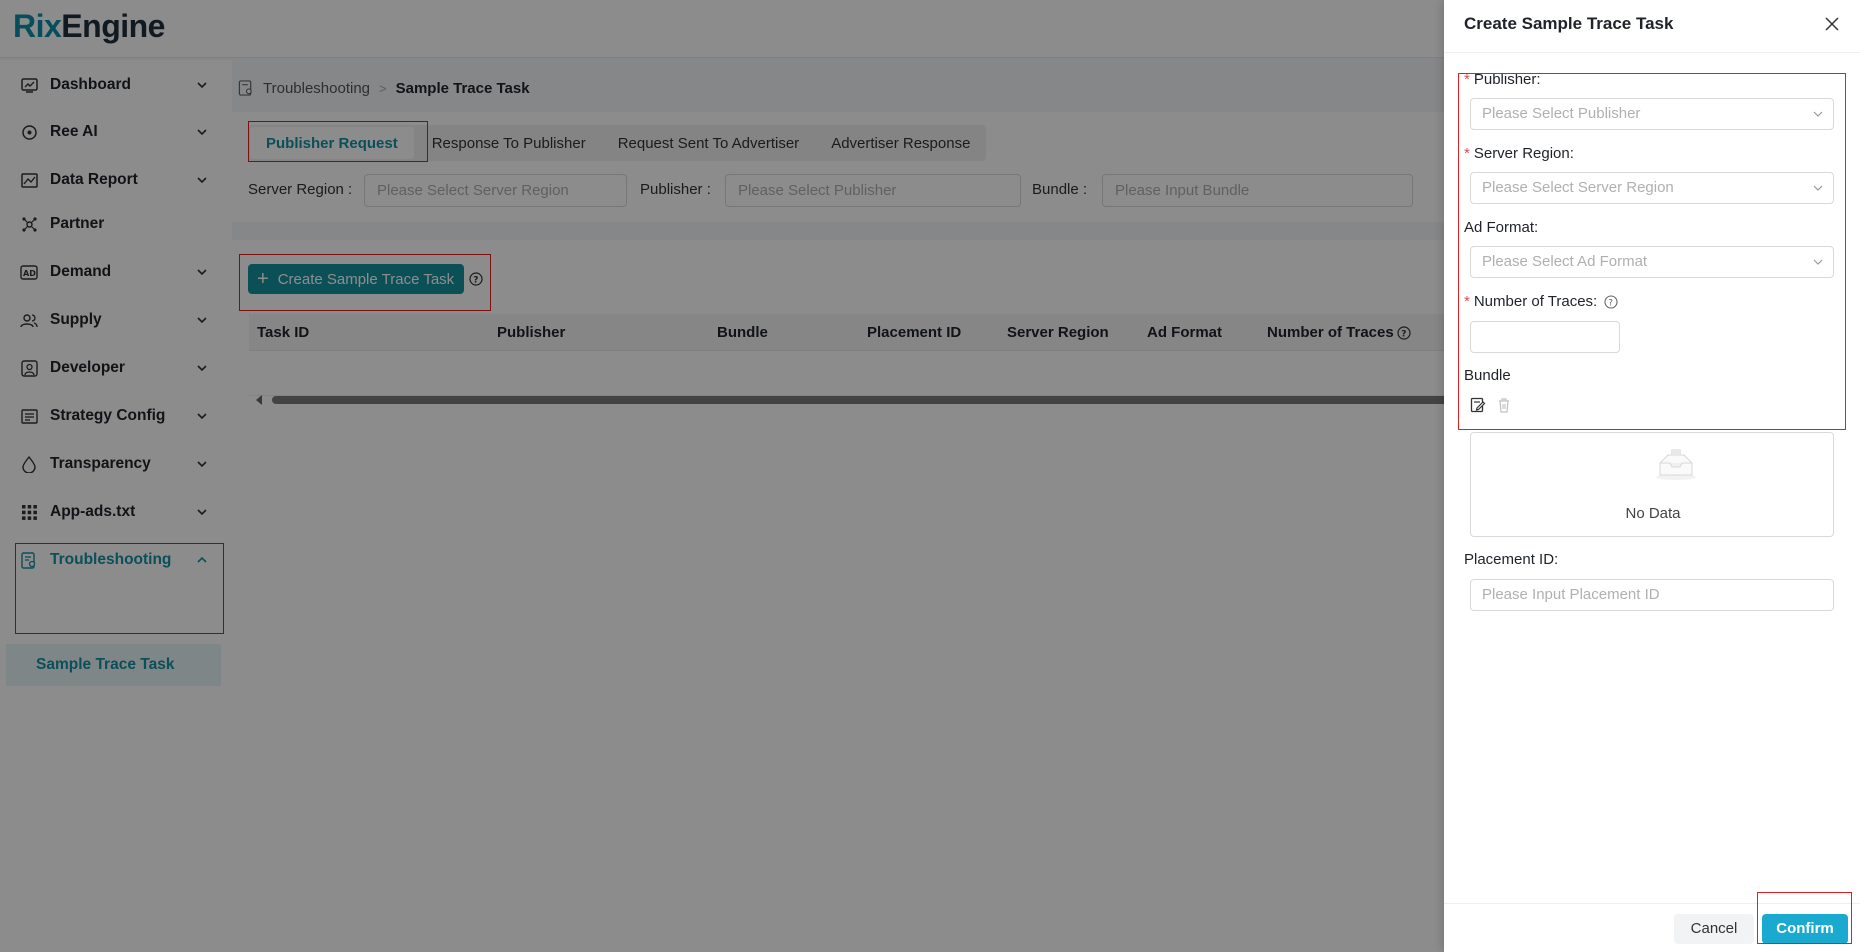  Describe the element at coordinates (1652, 595) in the screenshot. I see `placement-id-input: Please Input Placement ID` at that location.